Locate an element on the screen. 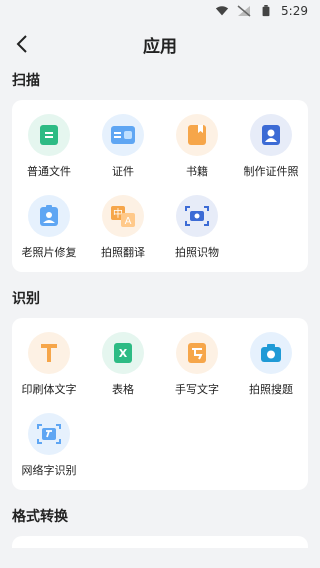  app-item-label: 印刷体文字 is located at coordinates (49, 389).